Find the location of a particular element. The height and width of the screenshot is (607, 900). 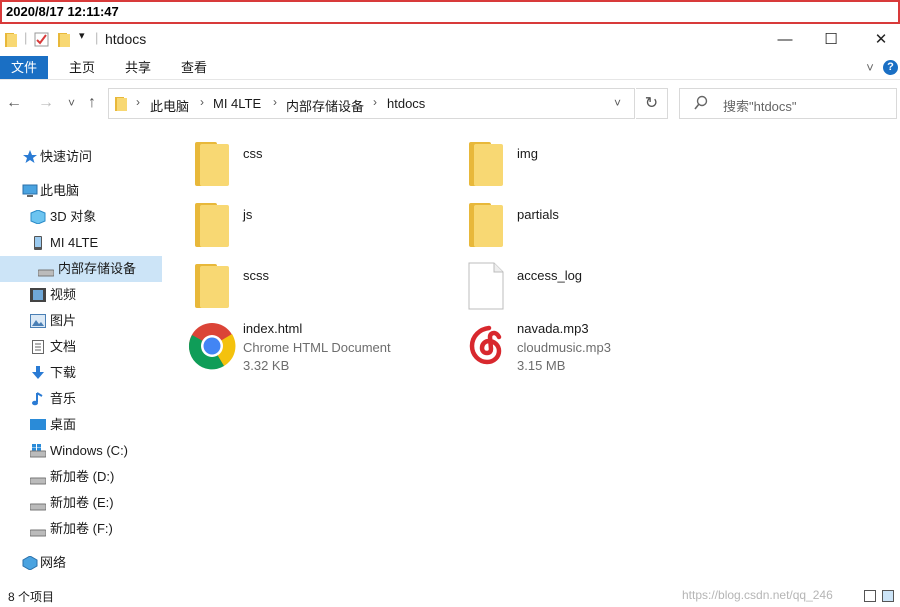

file-item-index-html: index.html Chrome HTML Document 3.32 KB is located at coordinates (308, 350).